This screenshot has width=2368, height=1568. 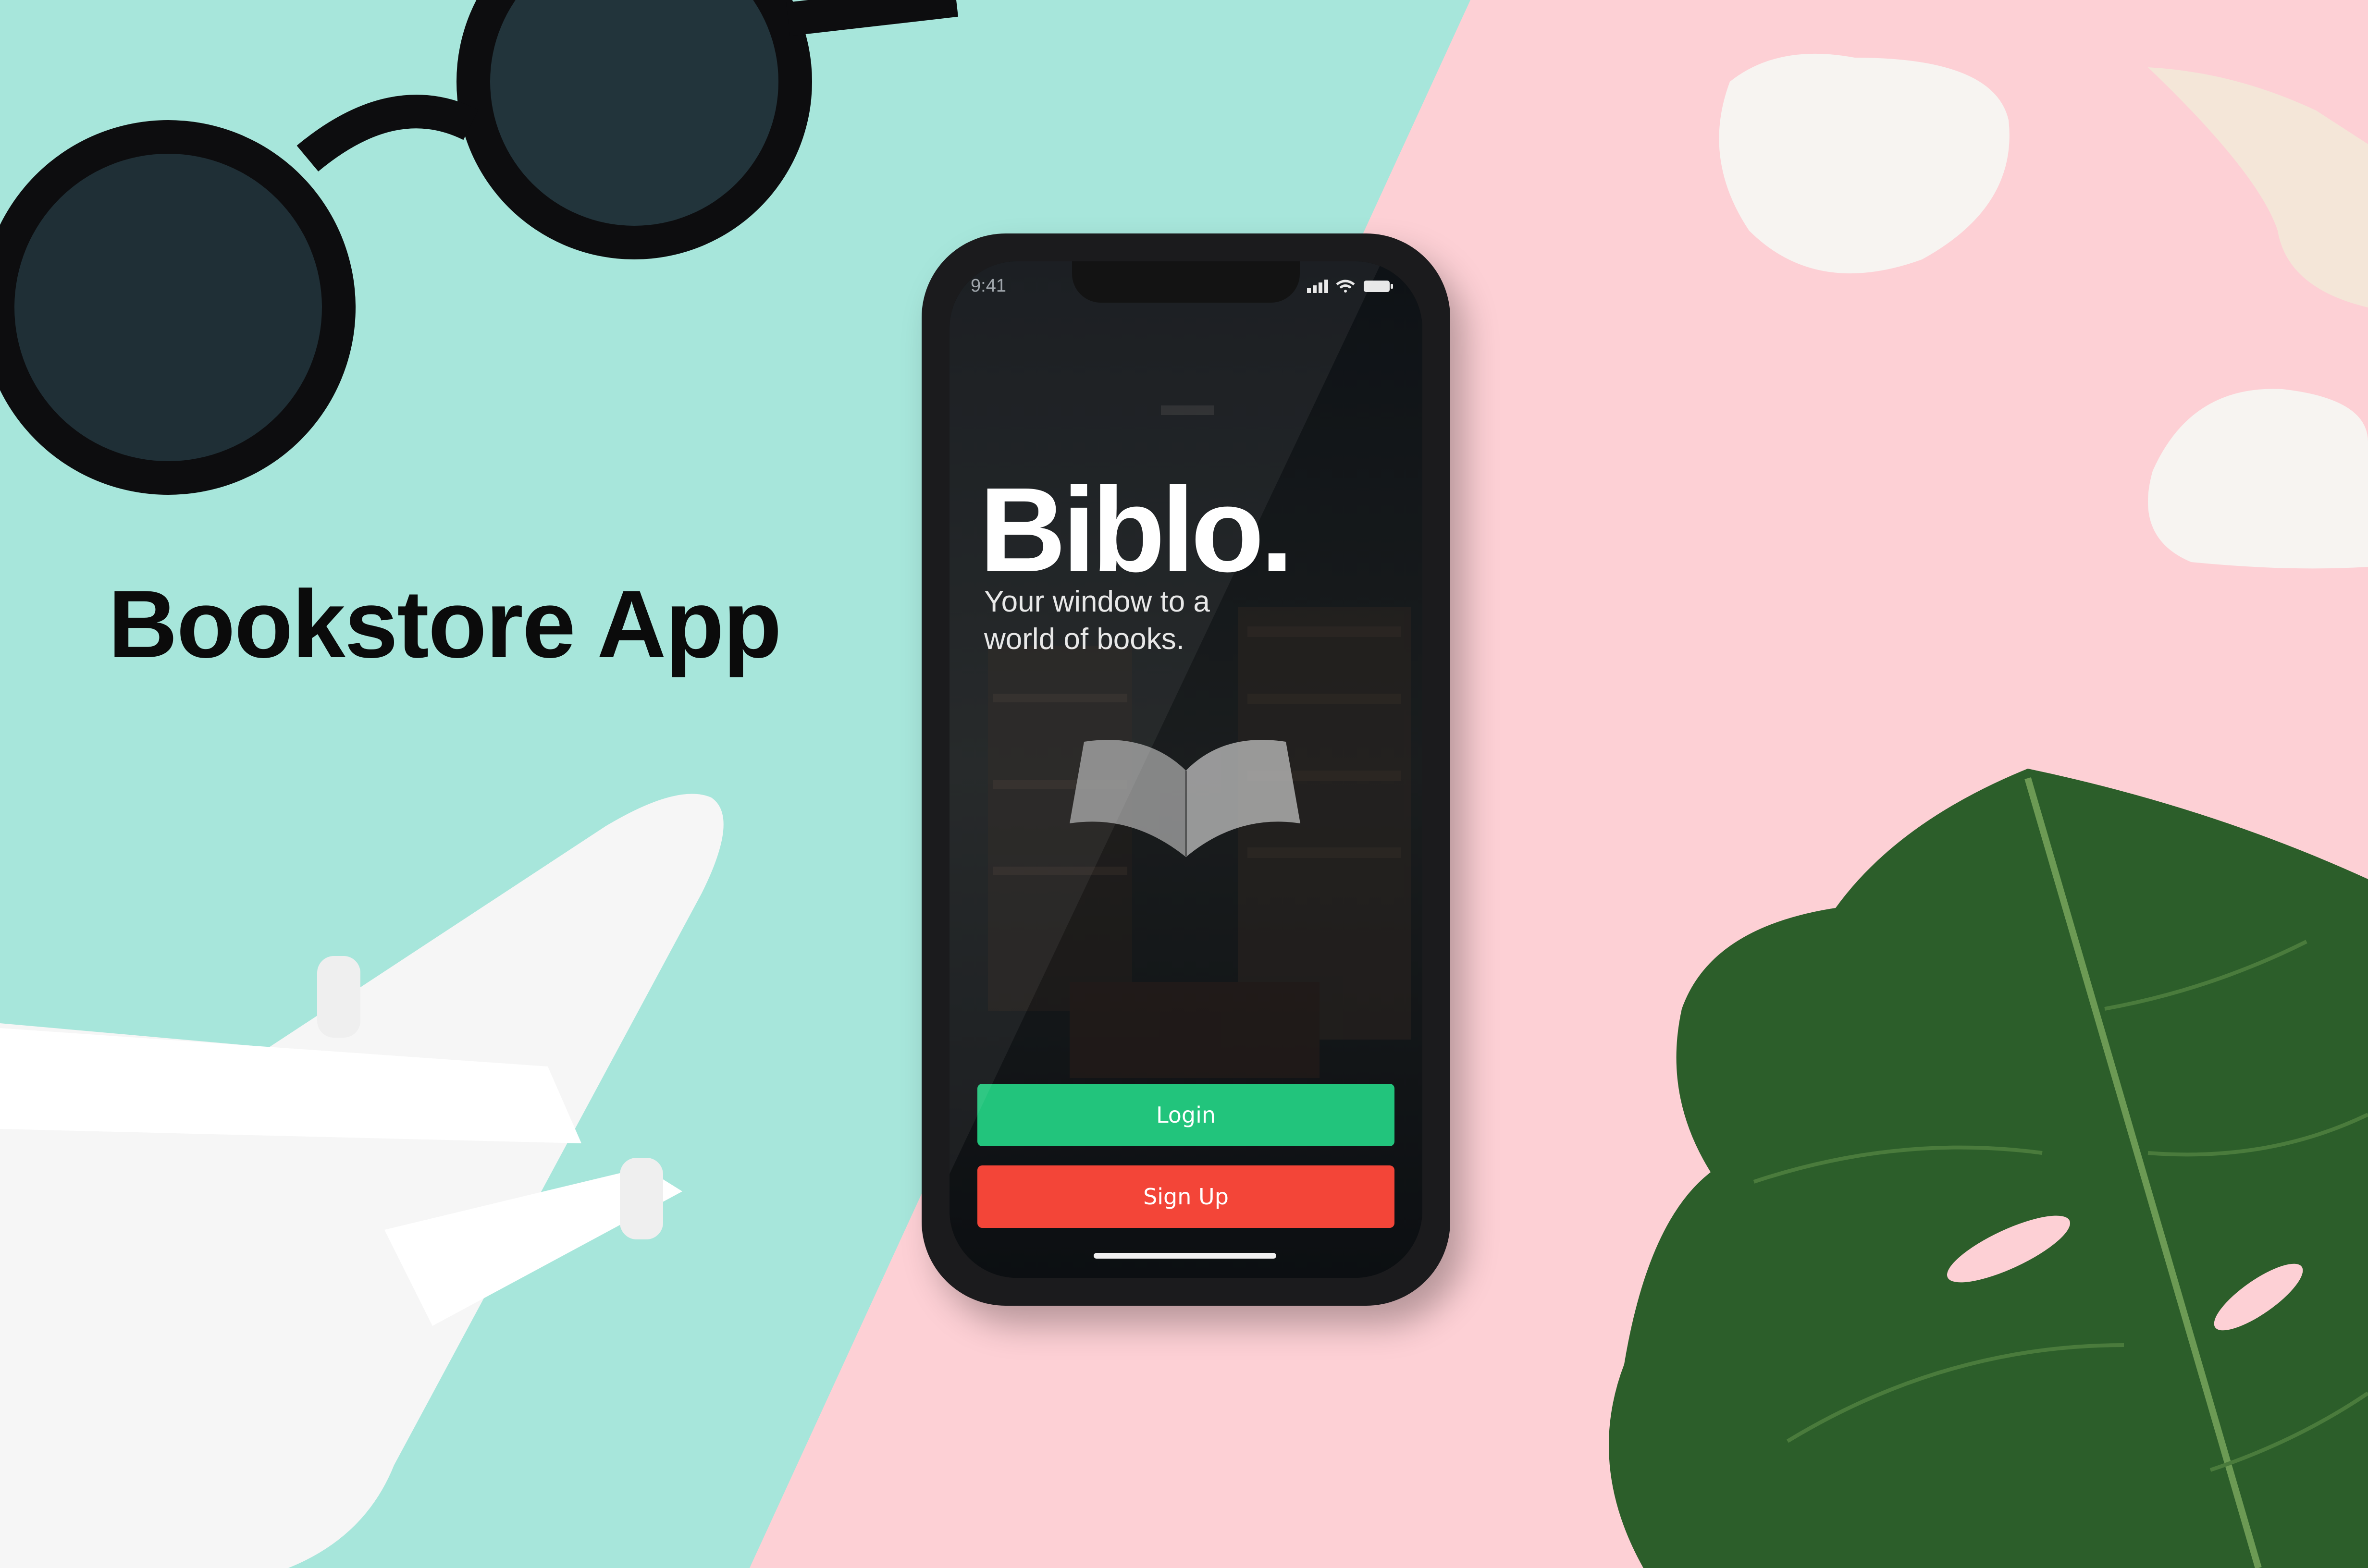 I want to click on sunglasses-decoration, so click(x=479, y=248).